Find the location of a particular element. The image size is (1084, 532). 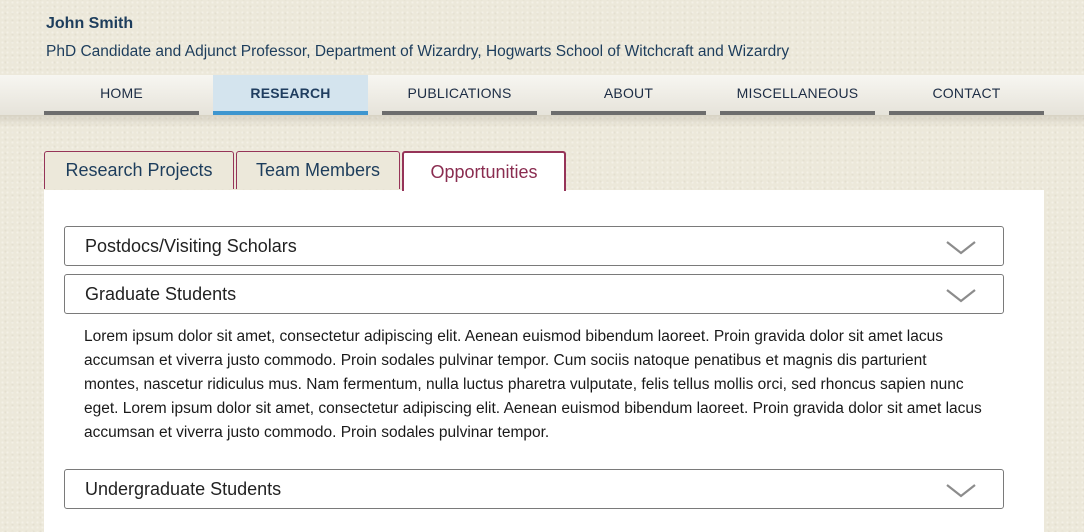

accordion-title: Graduate Students is located at coordinates (161, 294).